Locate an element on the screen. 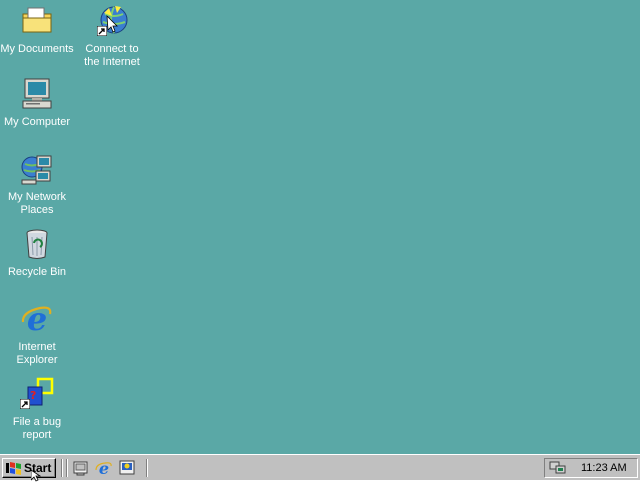  show-desktop-icon is located at coordinates (81, 468).